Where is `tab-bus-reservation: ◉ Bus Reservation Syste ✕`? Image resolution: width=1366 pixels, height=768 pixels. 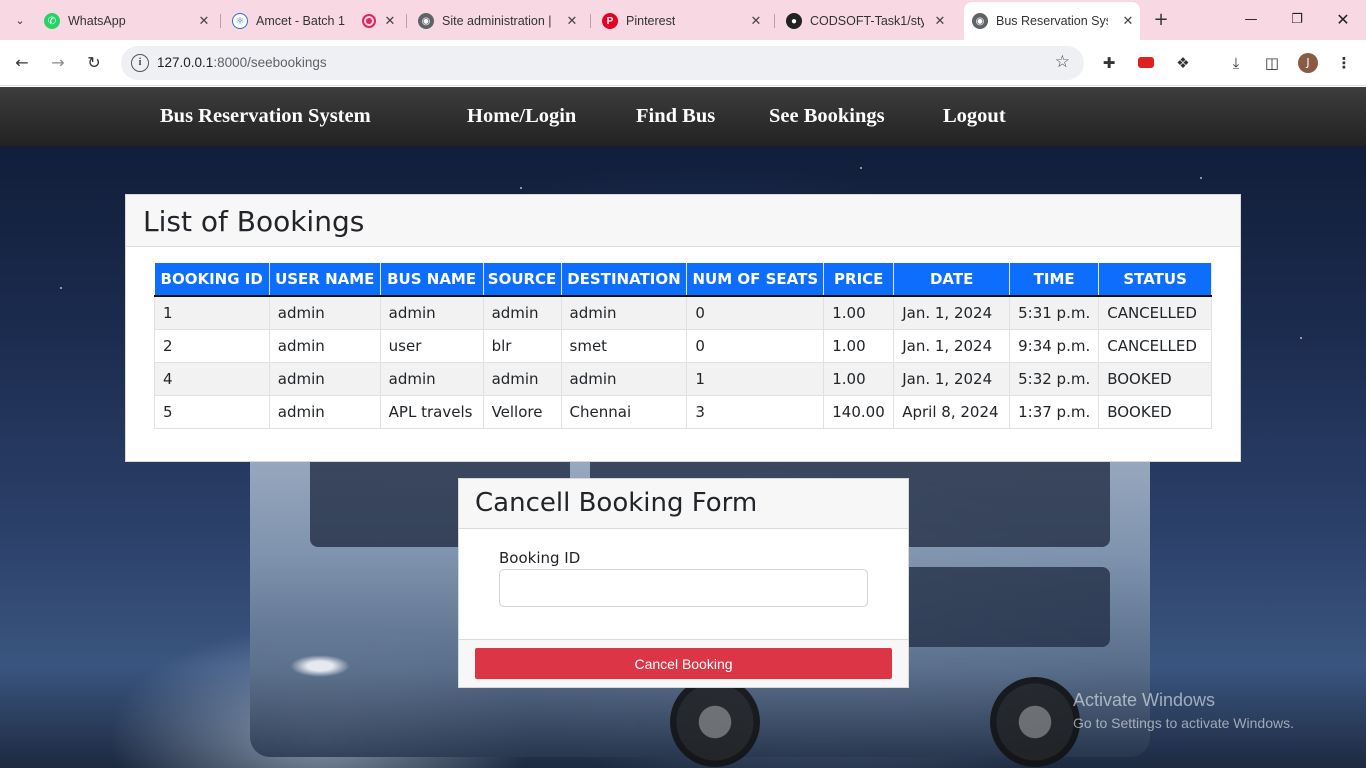 tab-bus-reservation: ◉ Bus Reservation Syste ✕ is located at coordinates (1052, 21).